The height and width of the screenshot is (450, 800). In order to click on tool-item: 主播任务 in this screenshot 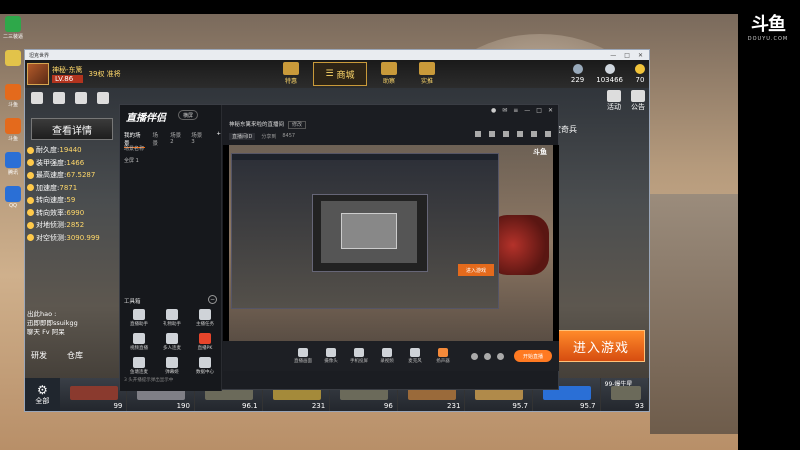, I will do `click(205, 318)`.